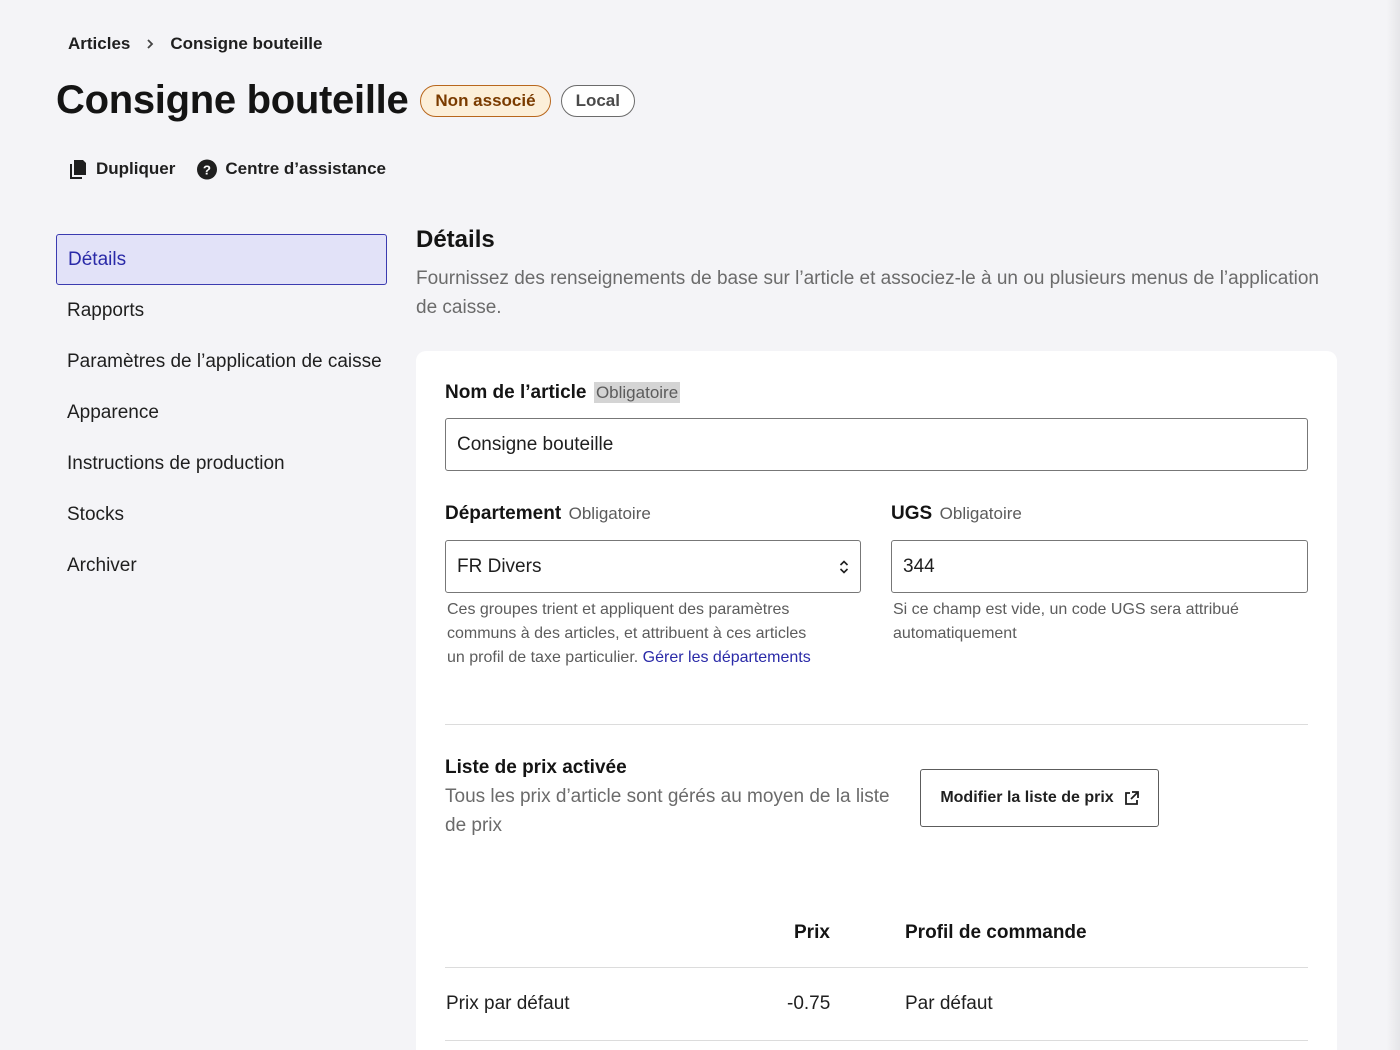 This screenshot has width=1400, height=1050. What do you see at coordinates (150, 44) in the screenshot?
I see `chevron-right-icon` at bounding box center [150, 44].